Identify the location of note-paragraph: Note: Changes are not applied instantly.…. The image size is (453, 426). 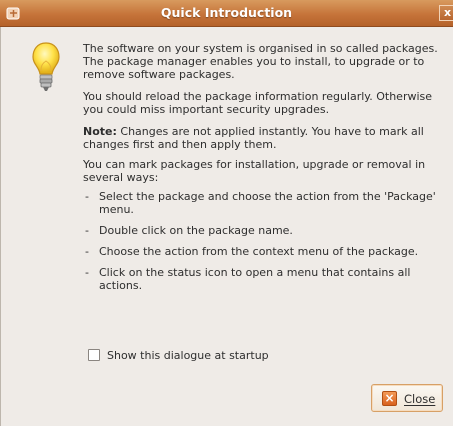
(266, 138).